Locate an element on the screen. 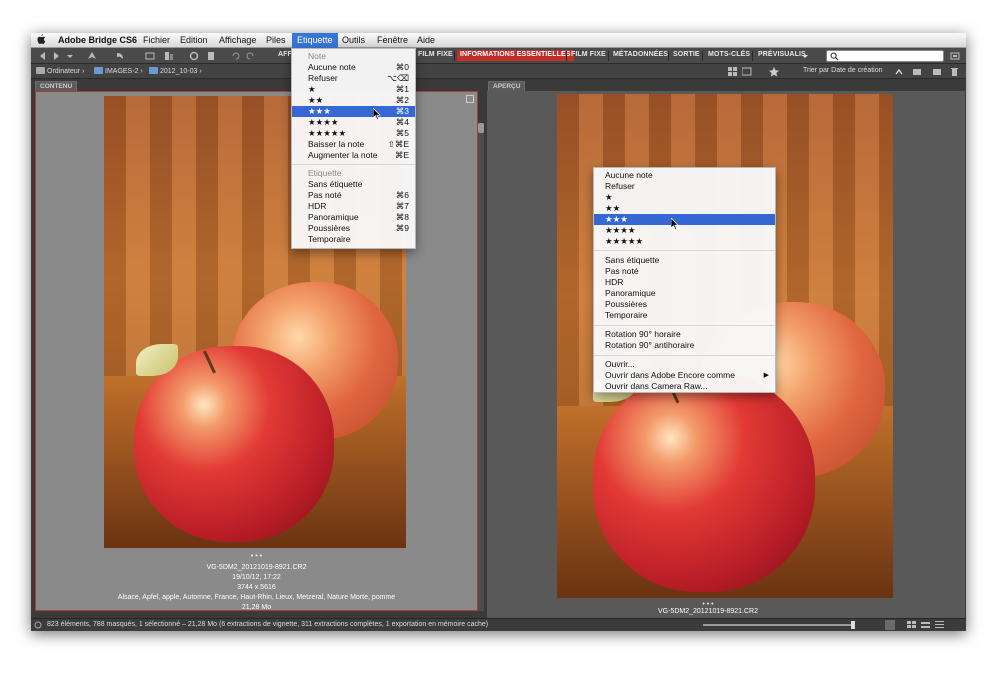 The width and height of the screenshot is (1000, 678). ctx-item-aucune-note: Aucune note is located at coordinates (684, 175).